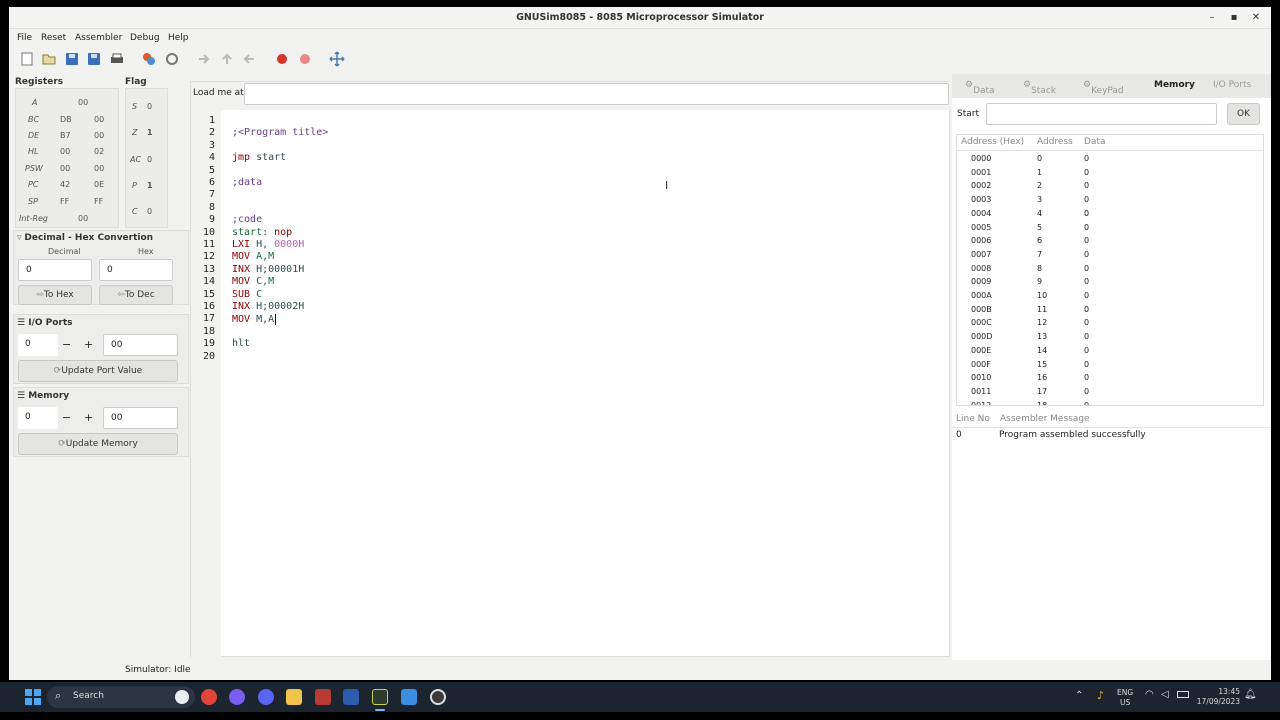 The image size is (1280, 720). I want to click on col-line-no: Line No, so click(973, 419).